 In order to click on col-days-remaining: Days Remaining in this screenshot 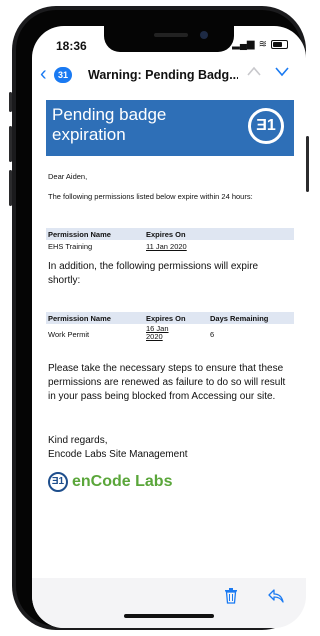, I will do `click(239, 318)`.